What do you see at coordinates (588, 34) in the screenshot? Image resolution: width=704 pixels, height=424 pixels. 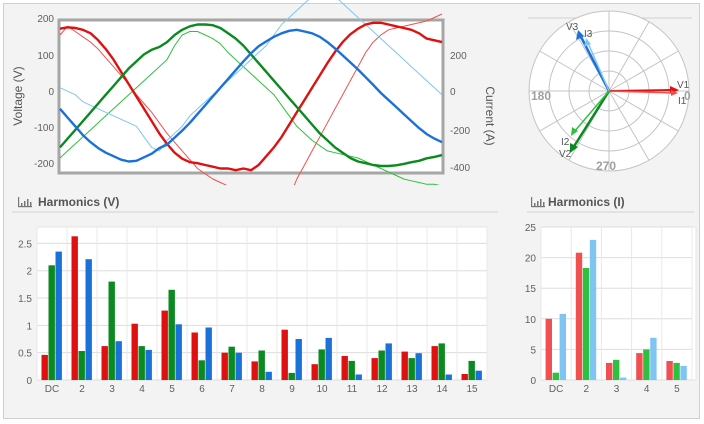 I see `phasor-label-i3: I3` at bounding box center [588, 34].